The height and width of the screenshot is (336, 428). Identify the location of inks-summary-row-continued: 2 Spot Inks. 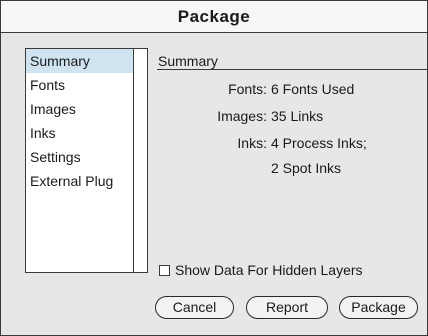
(249, 168).